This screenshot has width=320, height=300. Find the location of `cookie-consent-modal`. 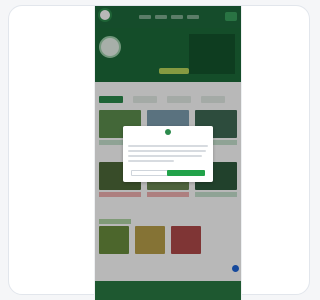

cookie-consent-modal is located at coordinates (168, 154).